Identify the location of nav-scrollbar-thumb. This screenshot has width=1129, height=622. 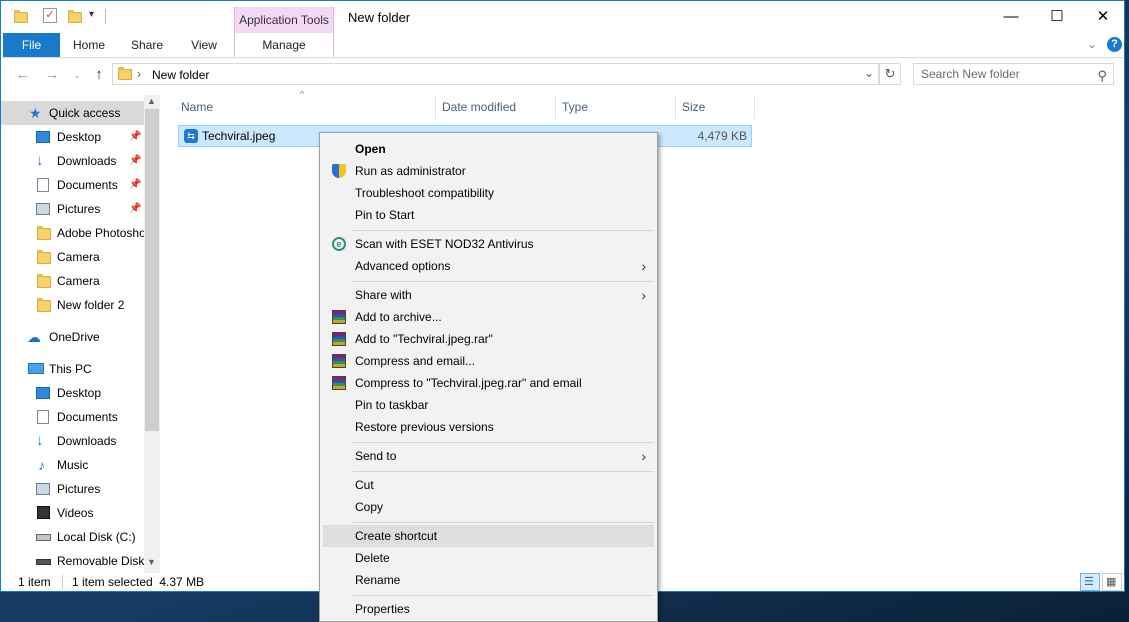
(152, 270).